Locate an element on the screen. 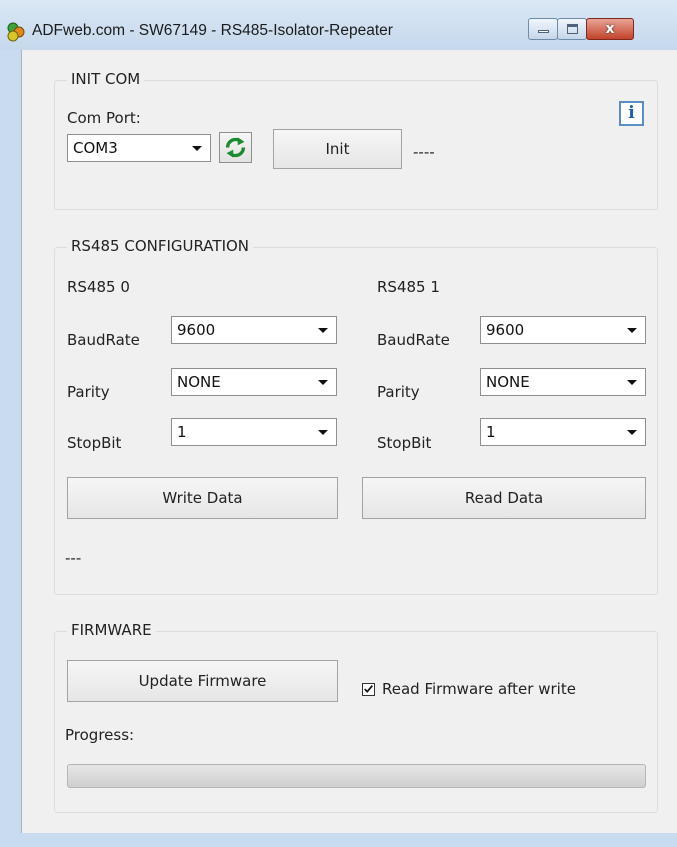  init-com-legend: INIT COM is located at coordinates (106, 79).